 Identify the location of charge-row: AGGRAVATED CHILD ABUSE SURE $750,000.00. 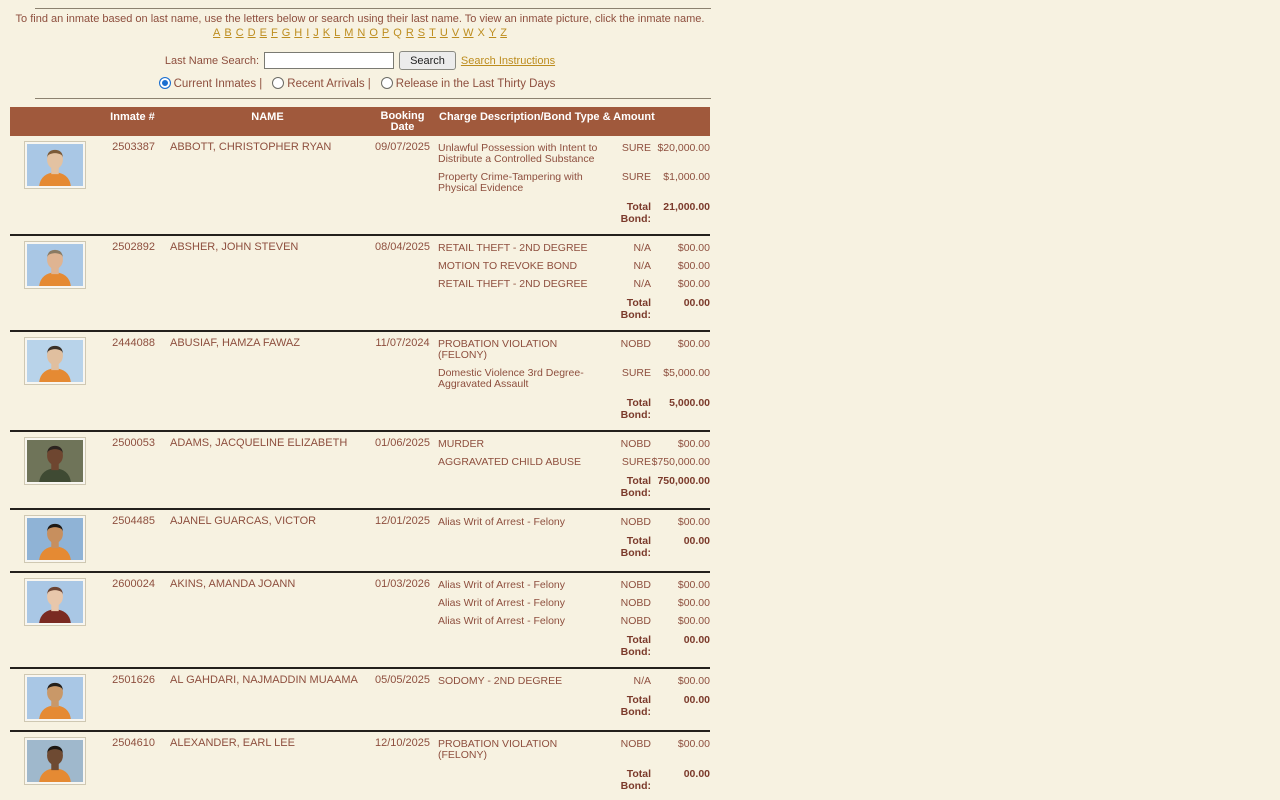
(572, 462).